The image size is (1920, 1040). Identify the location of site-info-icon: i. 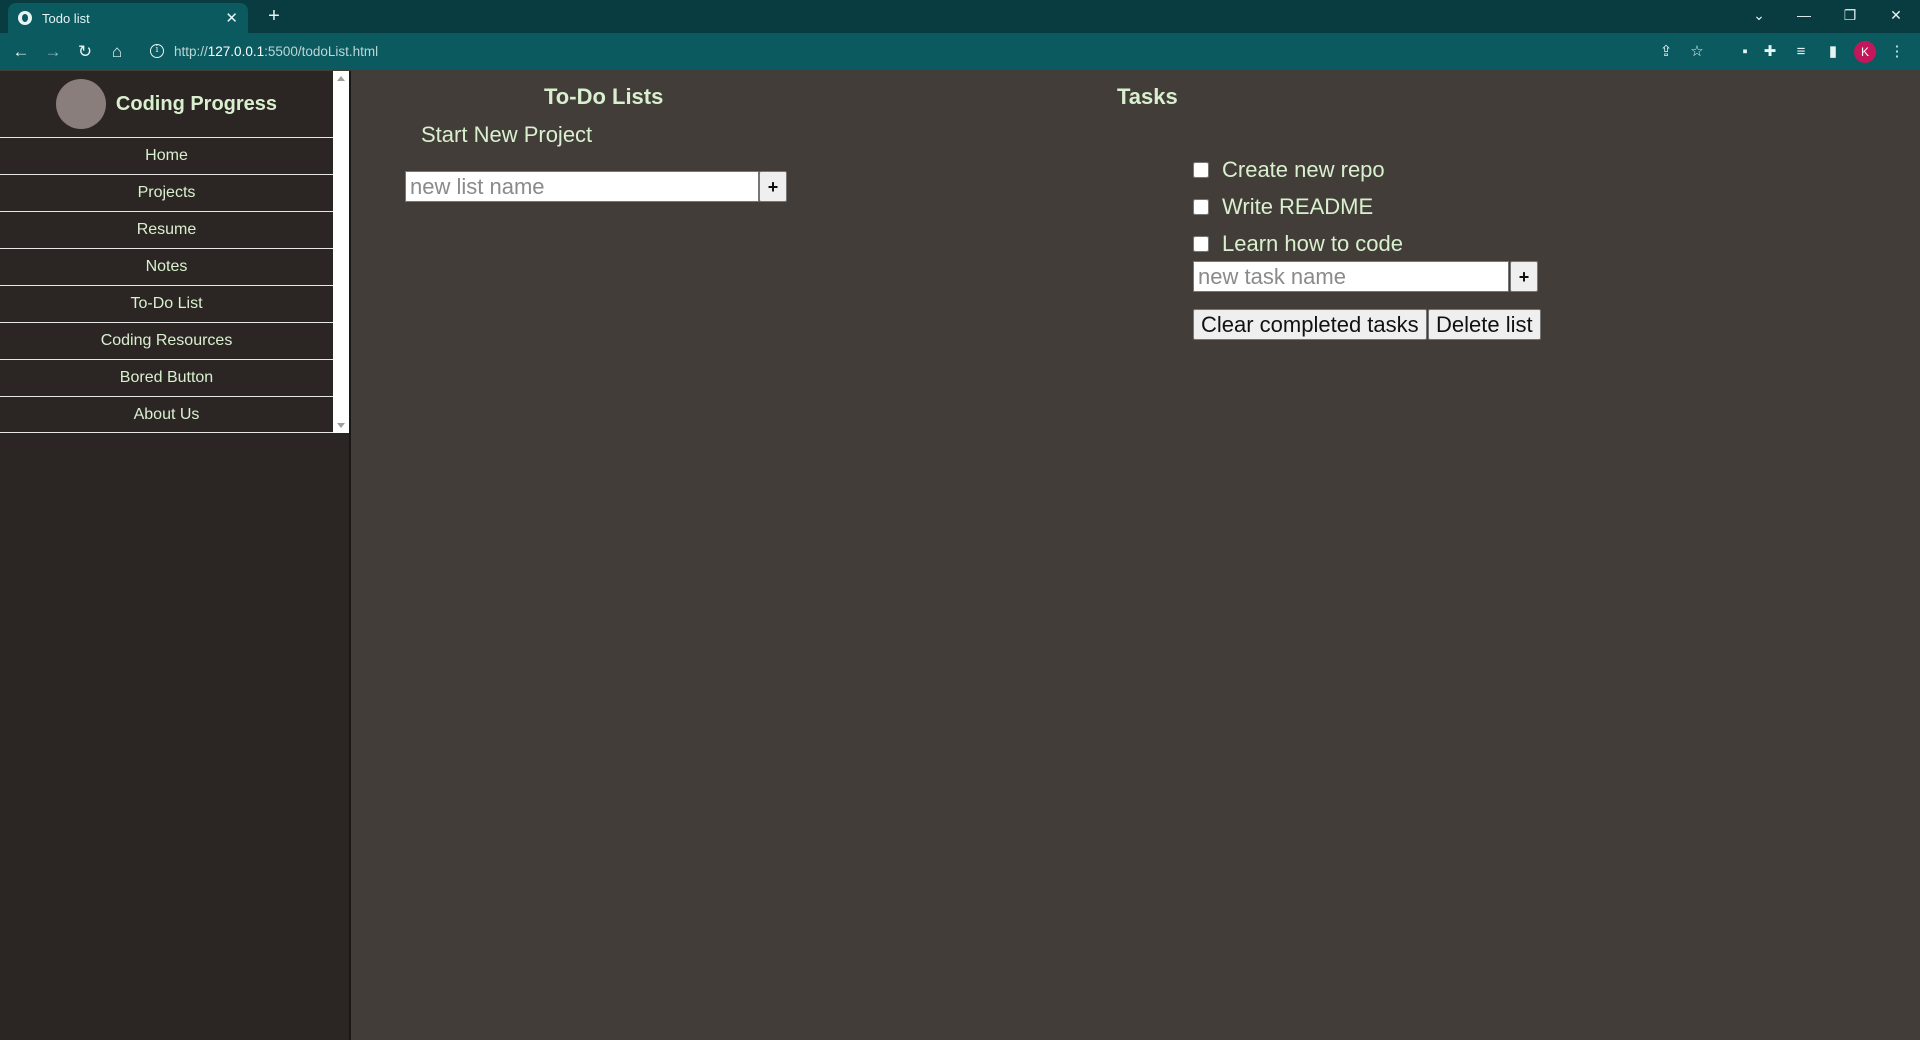
(157, 51).